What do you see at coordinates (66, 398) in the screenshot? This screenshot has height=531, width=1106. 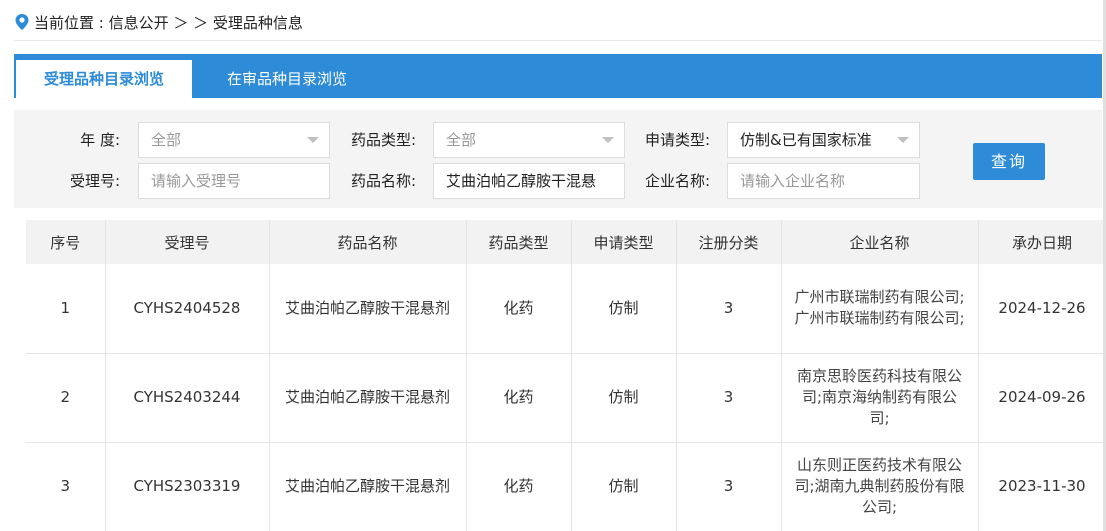 I see `cell-index: 2` at bounding box center [66, 398].